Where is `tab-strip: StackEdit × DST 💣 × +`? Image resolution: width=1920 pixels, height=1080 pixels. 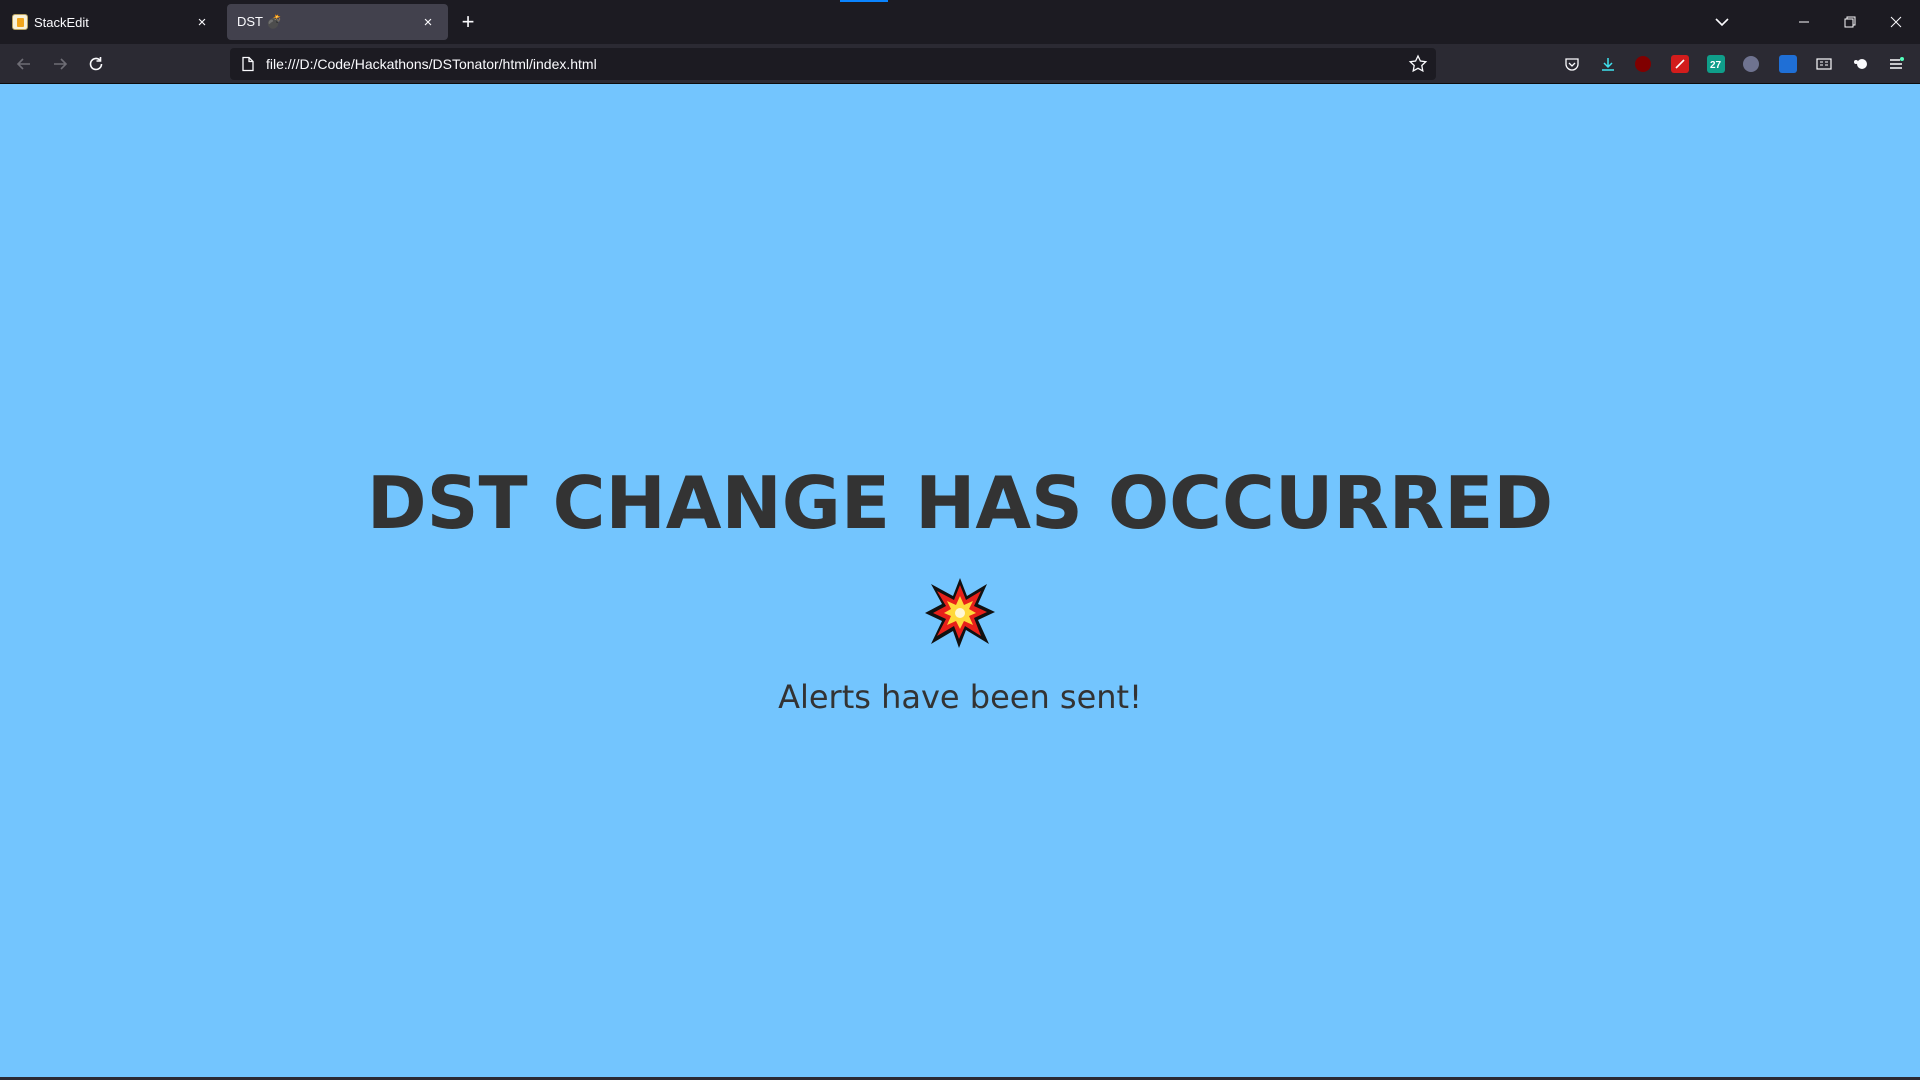
tab-strip: StackEdit × DST 💣 × + is located at coordinates (960, 22).